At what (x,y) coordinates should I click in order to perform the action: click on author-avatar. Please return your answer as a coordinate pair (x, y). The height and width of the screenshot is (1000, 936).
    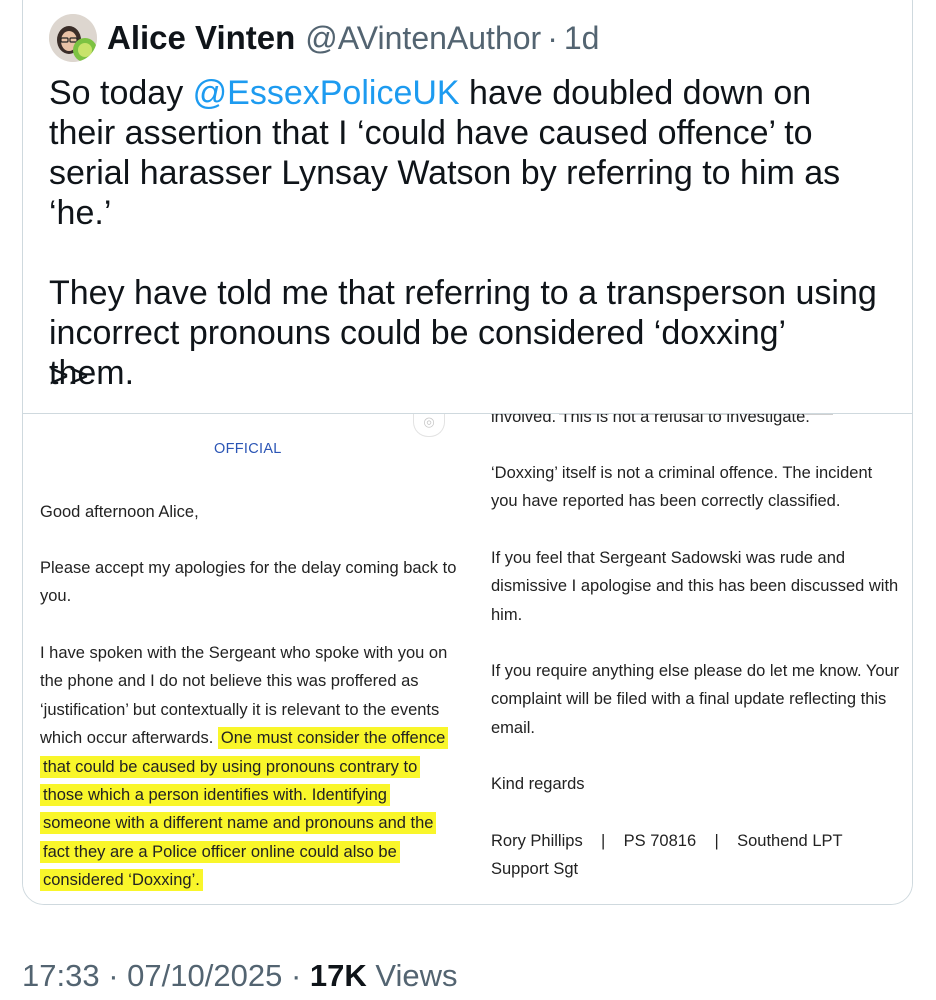
    Looking at the image, I should click on (73, 38).